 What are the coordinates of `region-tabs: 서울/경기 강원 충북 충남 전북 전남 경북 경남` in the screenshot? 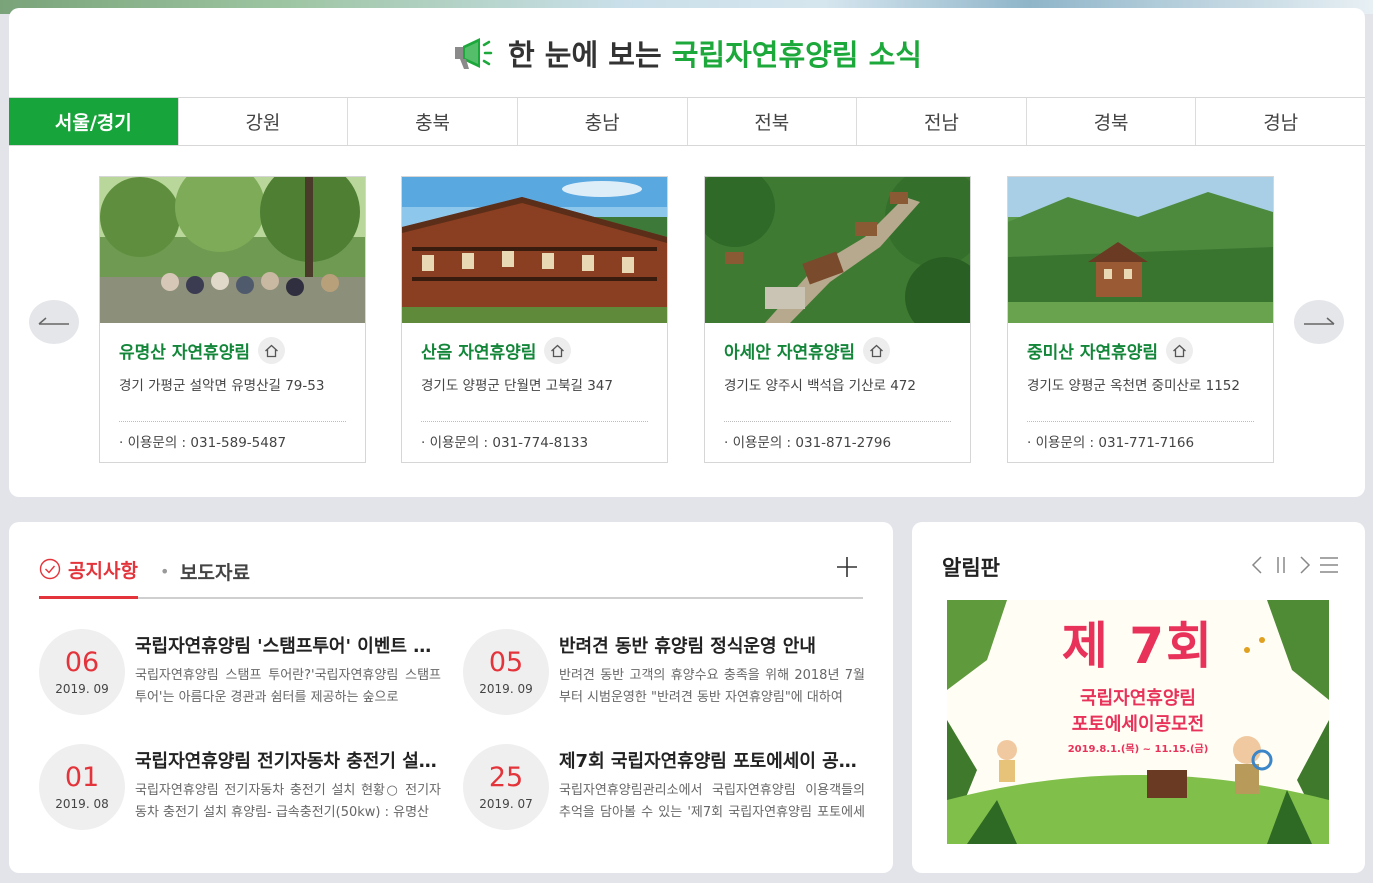 It's located at (687, 121).